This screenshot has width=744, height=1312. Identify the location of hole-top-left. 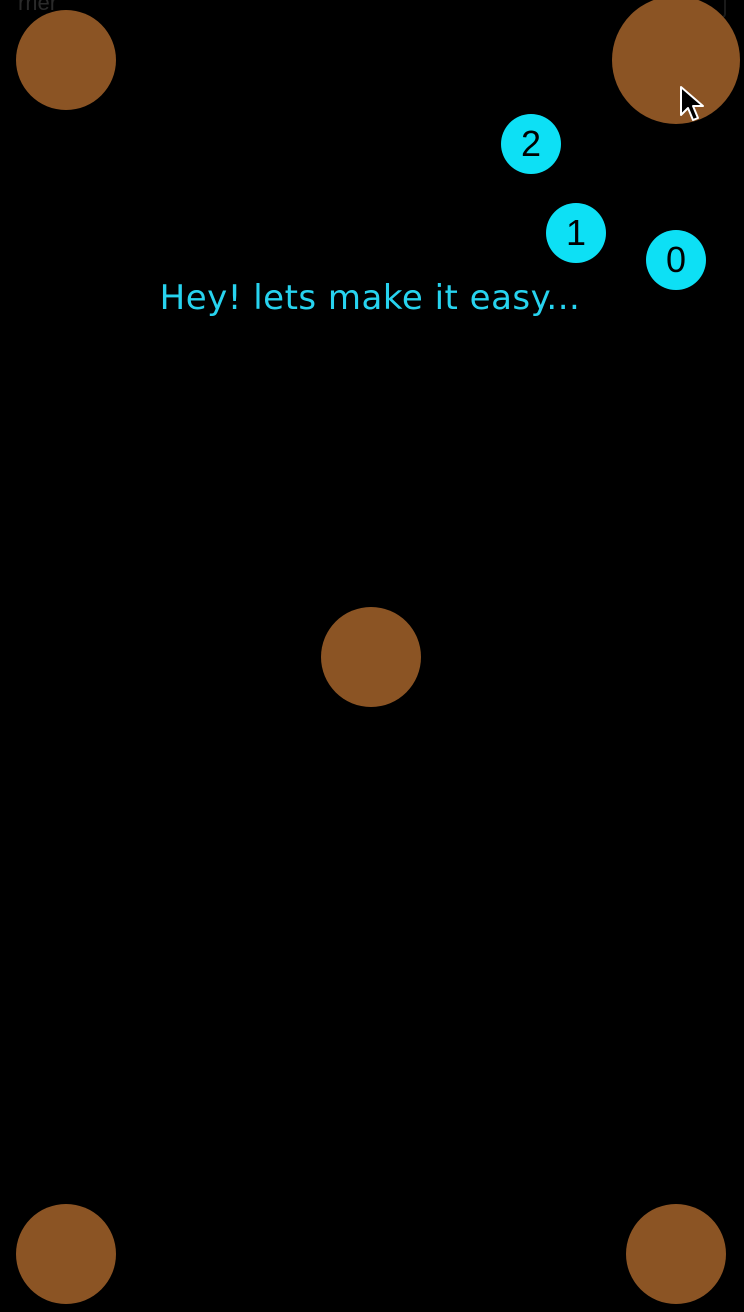
(66, 60).